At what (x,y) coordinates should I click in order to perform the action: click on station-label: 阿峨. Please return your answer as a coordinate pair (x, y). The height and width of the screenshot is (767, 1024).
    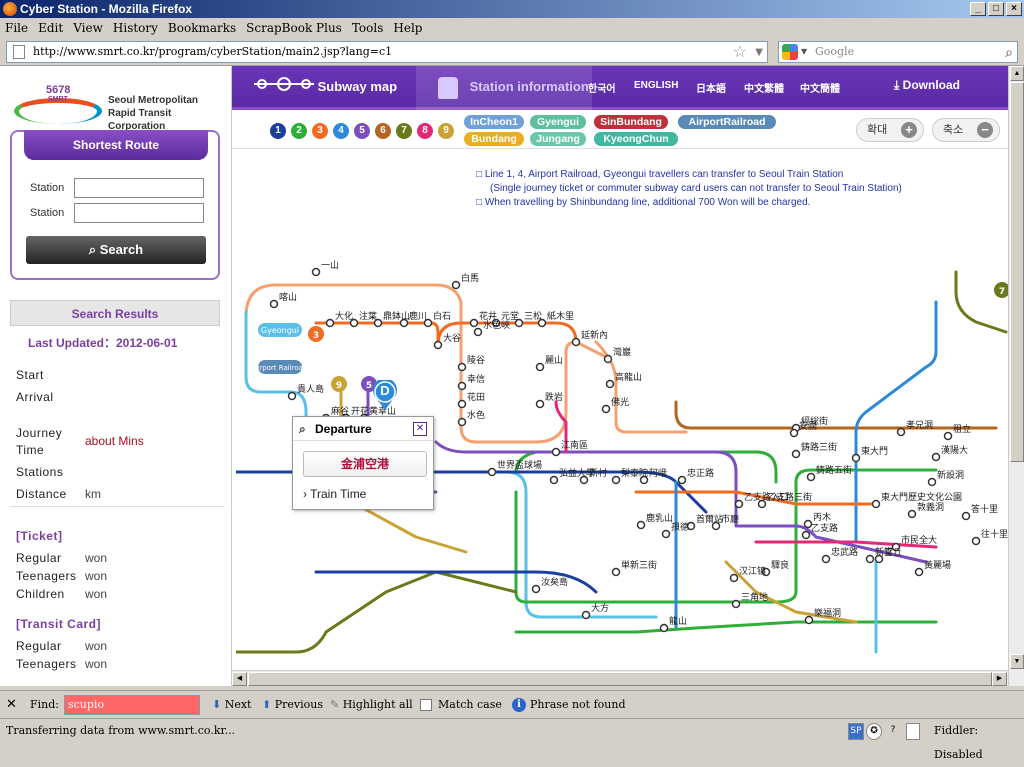
    Looking at the image, I should click on (658, 473).